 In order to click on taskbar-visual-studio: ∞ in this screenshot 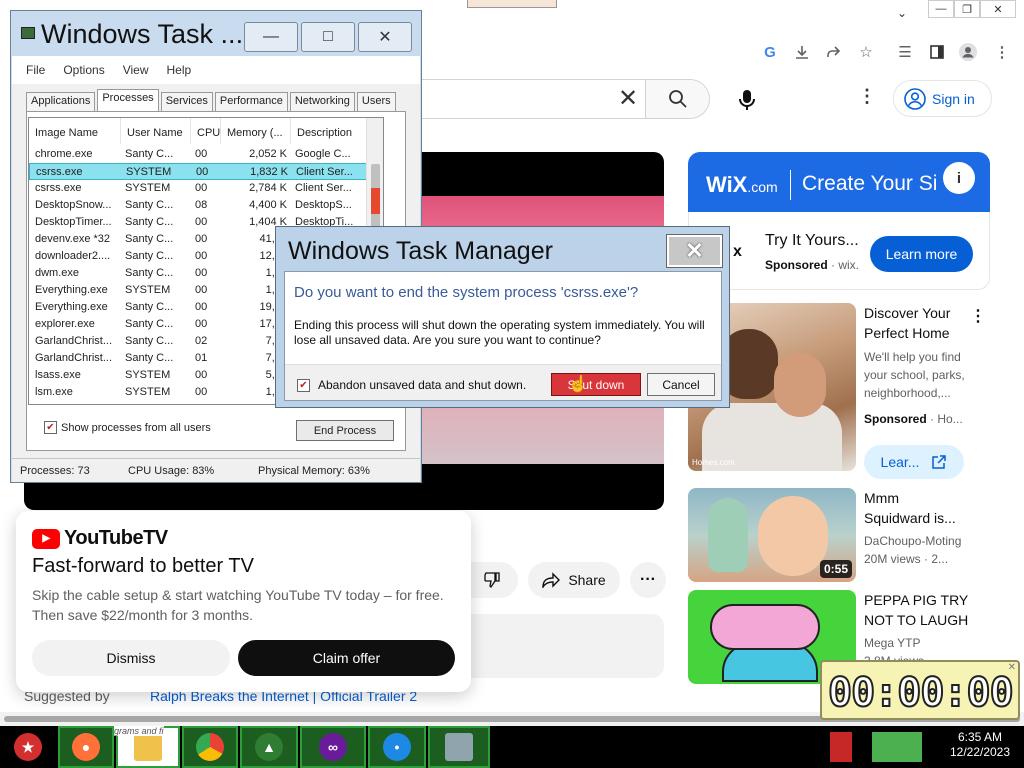, I will do `click(333, 747)`.